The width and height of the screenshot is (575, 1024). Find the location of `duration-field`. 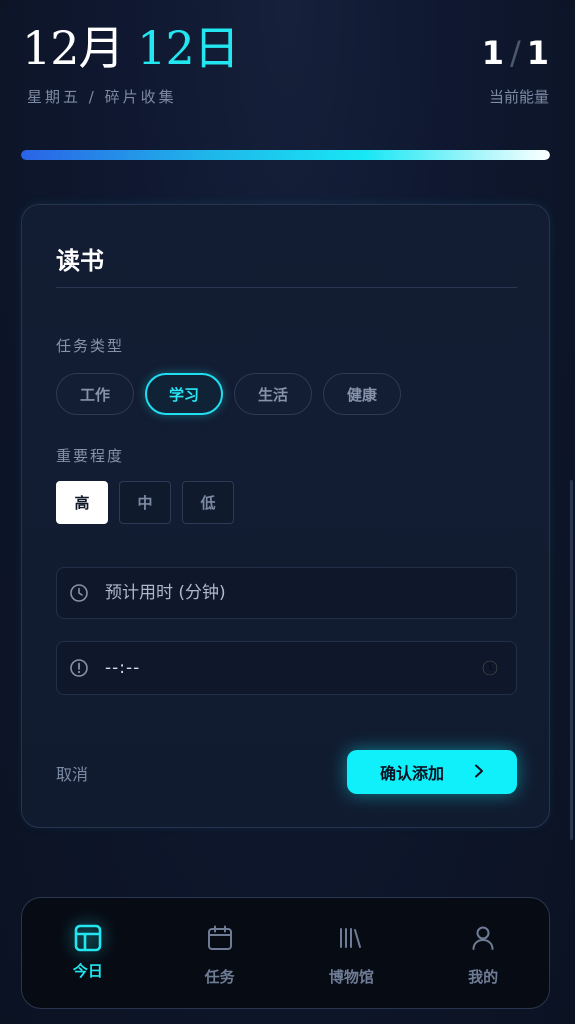

duration-field is located at coordinates (286, 593).